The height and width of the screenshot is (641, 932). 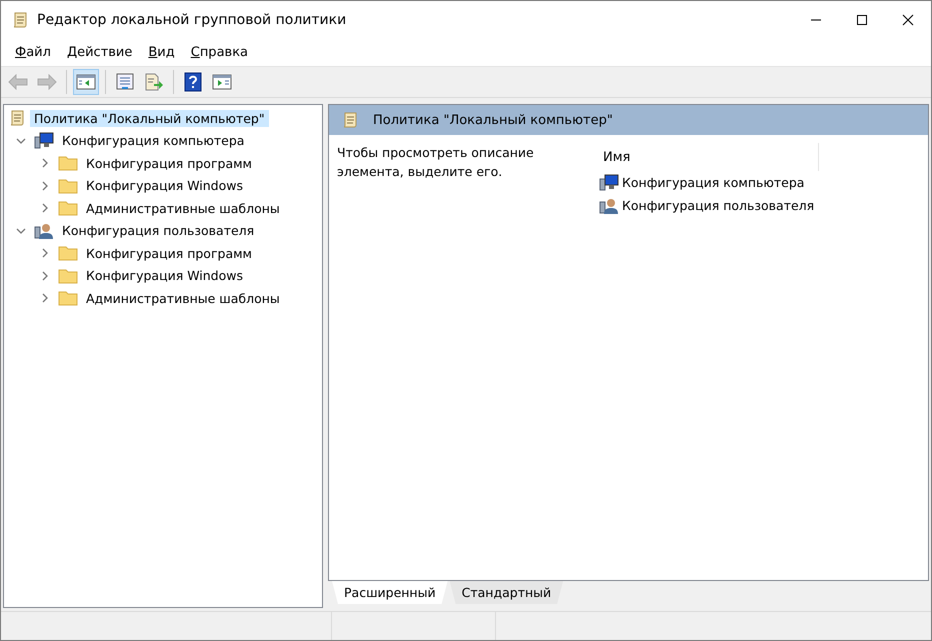 I want to click on view-tab: Стандартный, so click(x=507, y=592).